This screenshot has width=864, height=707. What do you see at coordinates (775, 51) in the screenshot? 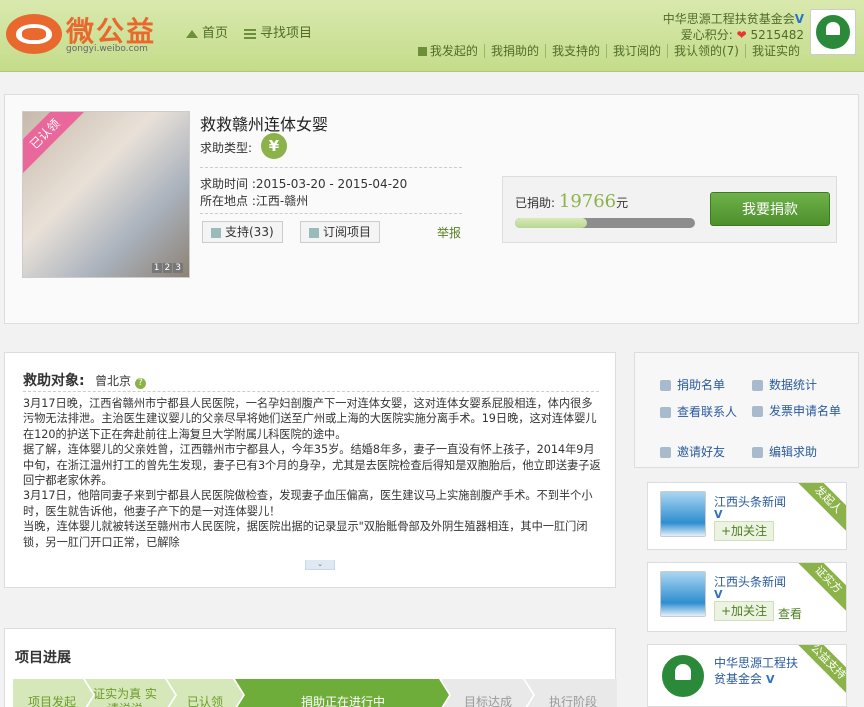
I see `subnav-verified: 我证实的` at bounding box center [775, 51].